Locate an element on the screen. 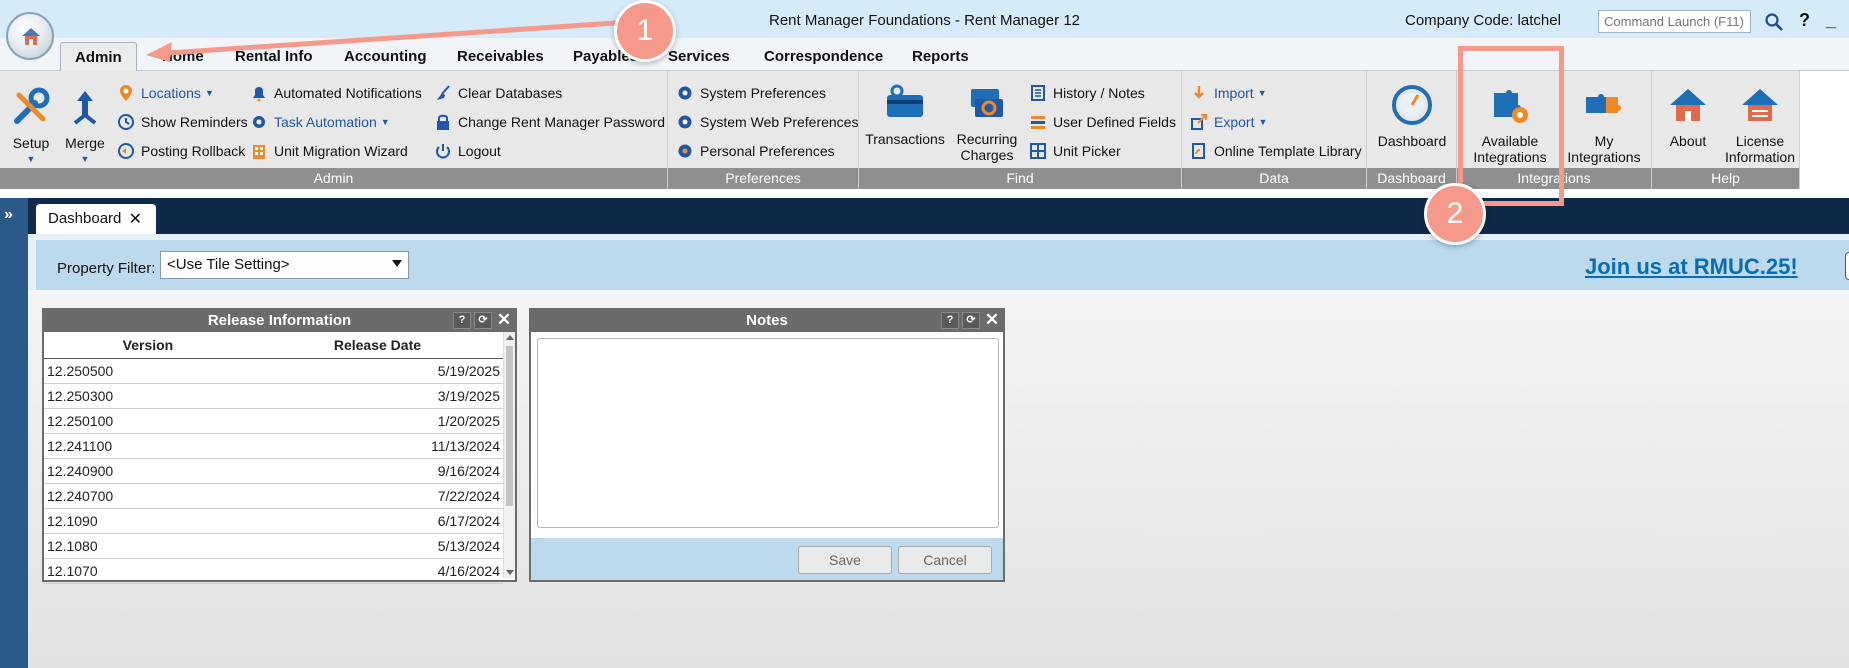  table-row: 12.250500 5/19/2025 is located at coordinates (273, 371).